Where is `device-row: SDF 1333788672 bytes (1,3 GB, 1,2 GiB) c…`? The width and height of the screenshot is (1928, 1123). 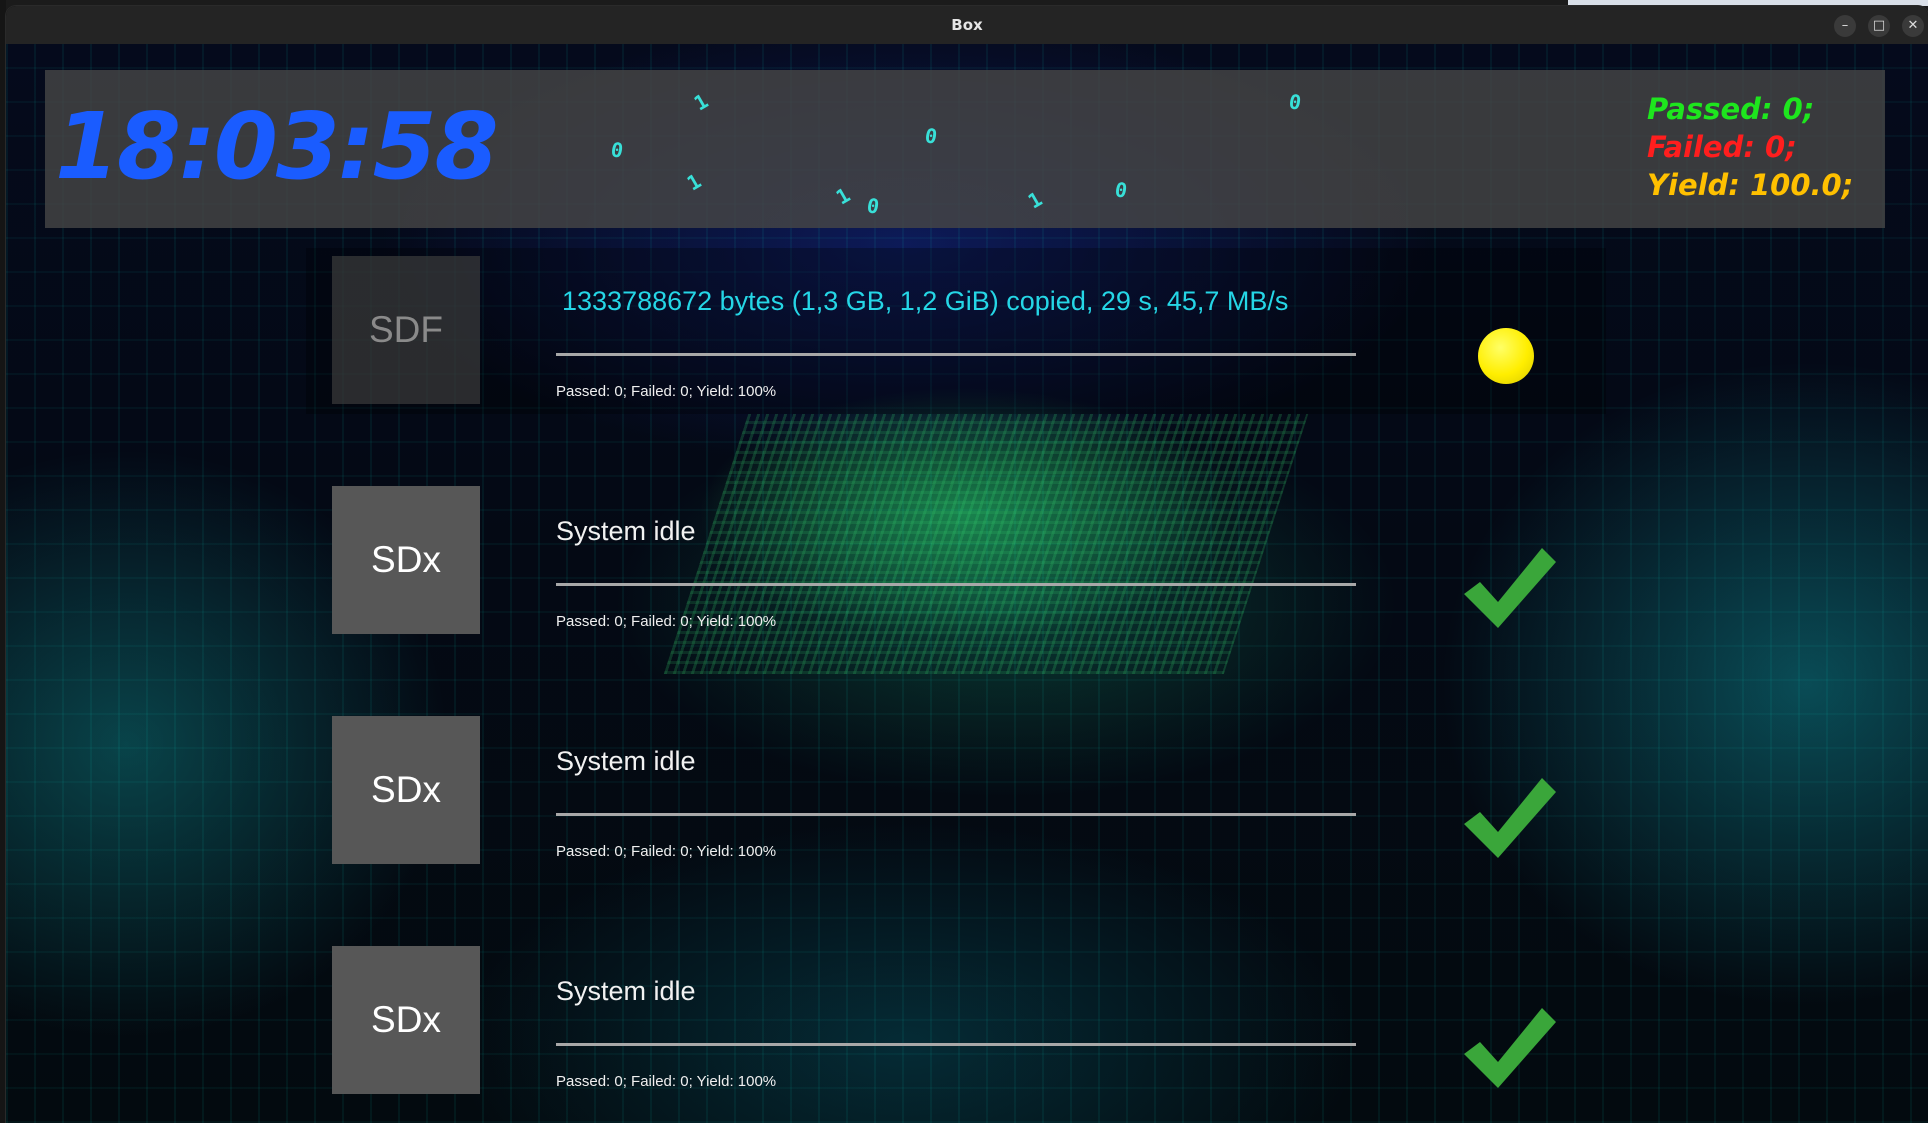 device-row: SDF 1333788672 bytes (1,3 GB, 1,2 GiB) c… is located at coordinates (967, 331).